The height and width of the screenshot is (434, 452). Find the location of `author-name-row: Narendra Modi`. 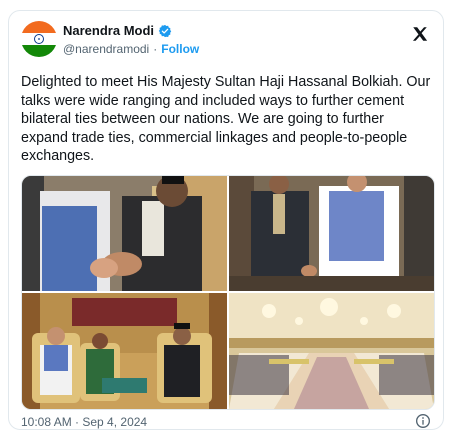

author-name-row: Narendra Modi is located at coordinates (117, 30).